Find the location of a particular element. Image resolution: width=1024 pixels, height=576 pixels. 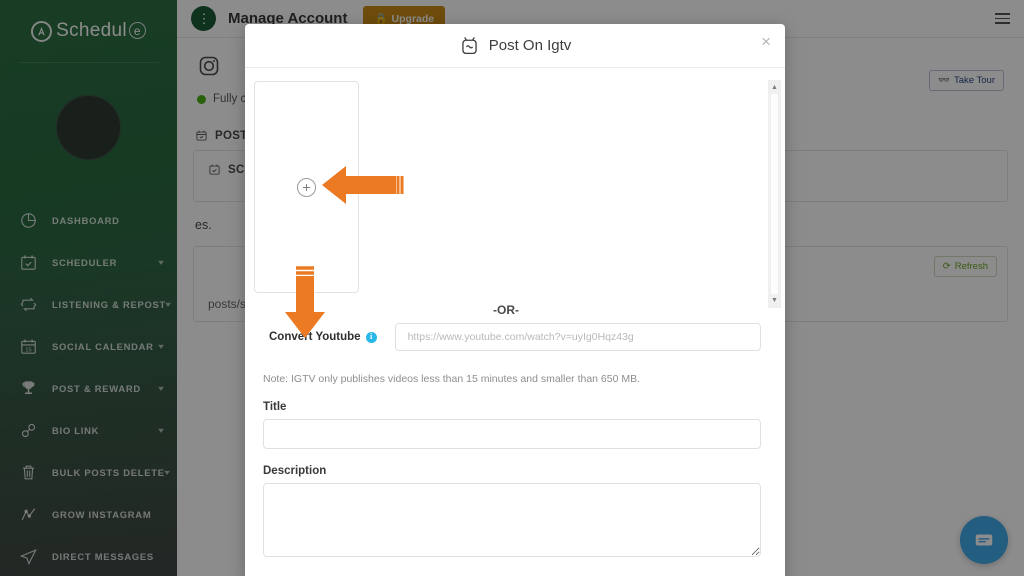

plus-icon: + is located at coordinates (306, 187).